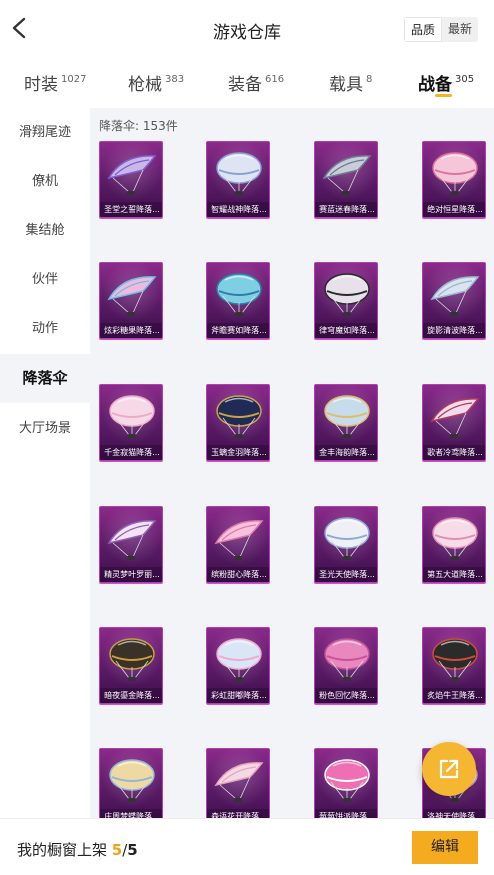 This screenshot has width=494, height=875. What do you see at coordinates (445, 847) in the screenshot?
I see `edit-button: 编辑` at bounding box center [445, 847].